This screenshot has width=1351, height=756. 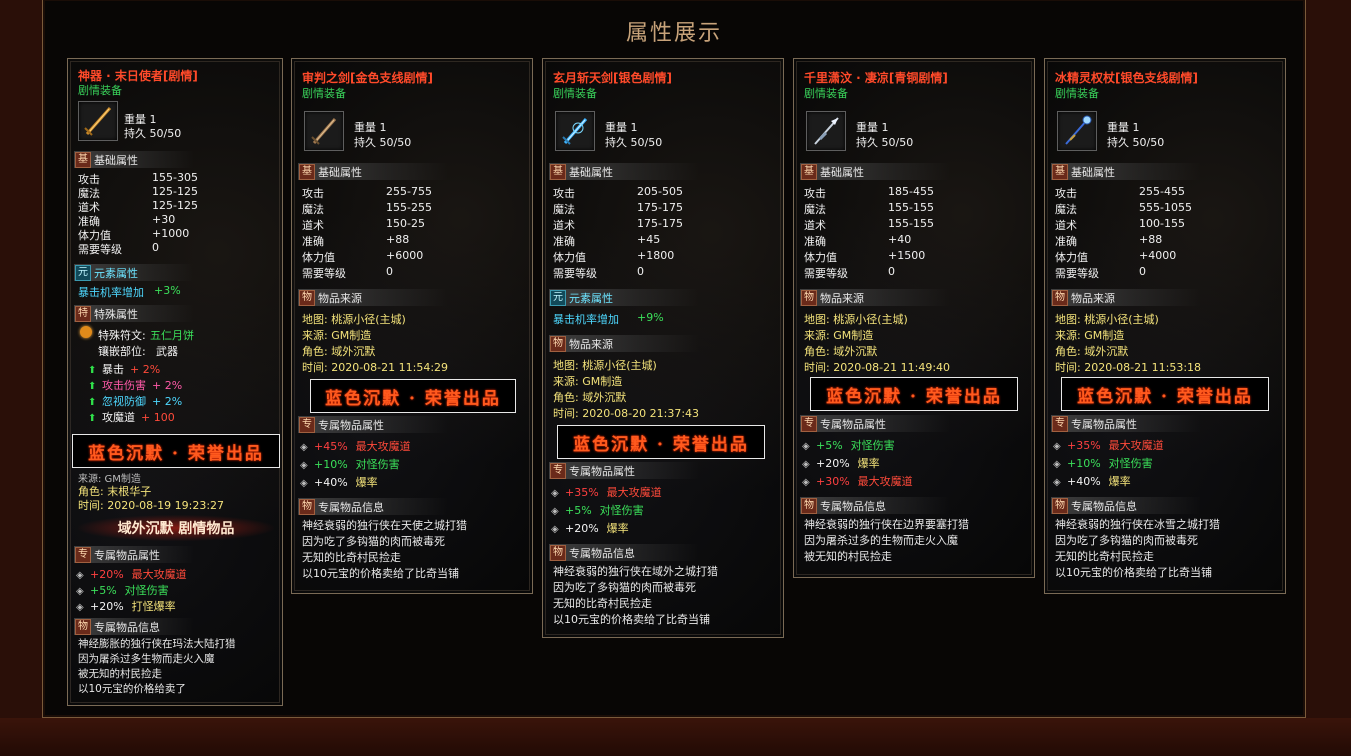 I want to click on info-line: 神经衰弱的独行侠在冰雪之城打猎, so click(x=1137, y=524).